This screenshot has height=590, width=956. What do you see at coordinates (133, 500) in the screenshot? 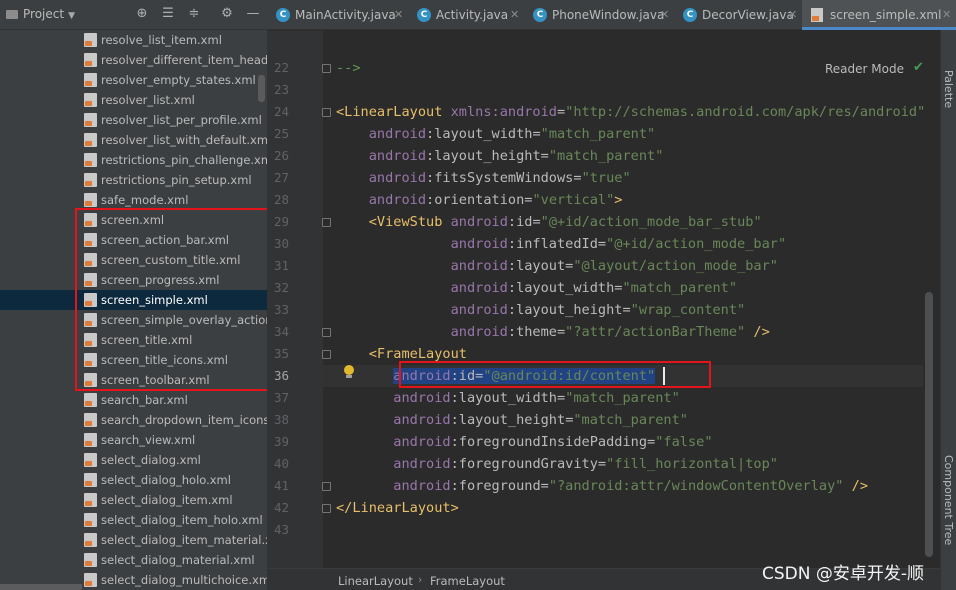
I see `file-tree-item: select_dialog_item.xml` at bounding box center [133, 500].